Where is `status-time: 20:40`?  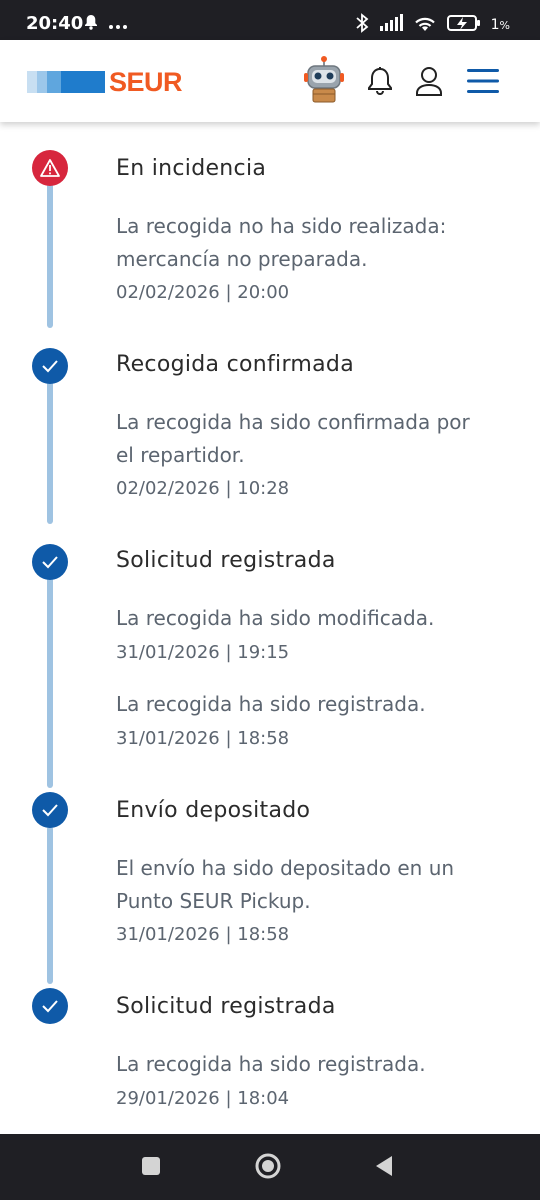 status-time: 20:40 is located at coordinates (55, 23).